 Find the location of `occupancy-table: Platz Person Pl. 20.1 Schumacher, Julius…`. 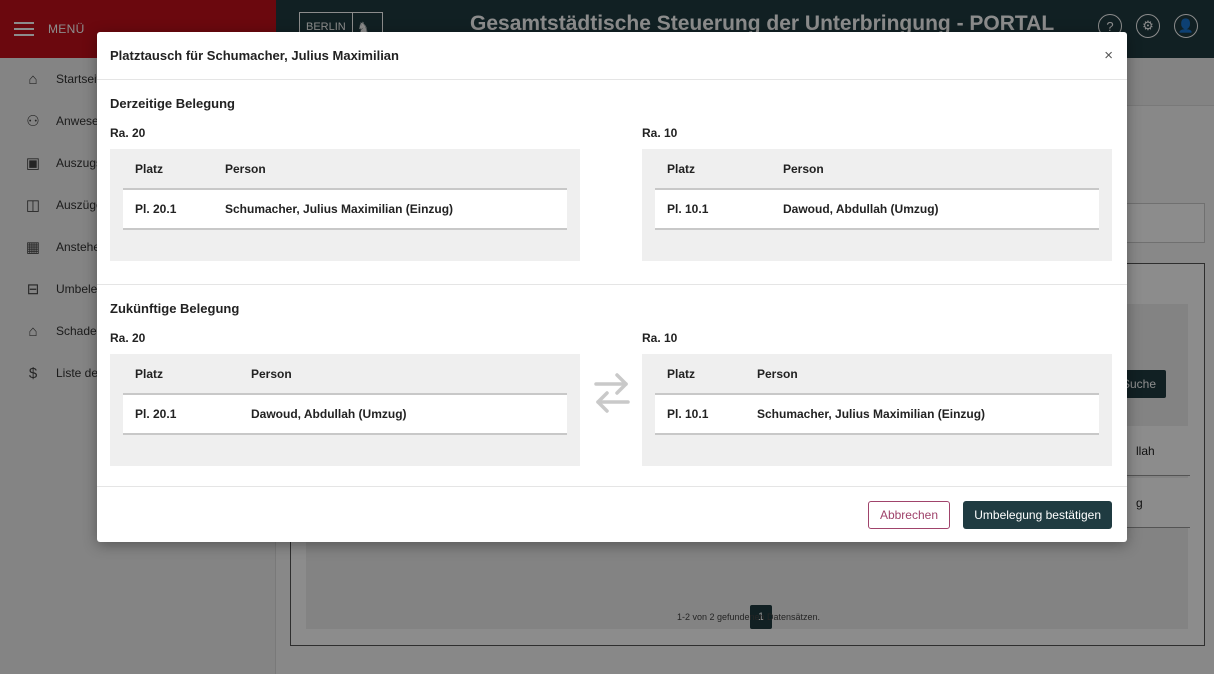

occupancy-table: Platz Person Pl. 20.1 Schumacher, Julius… is located at coordinates (345, 189).